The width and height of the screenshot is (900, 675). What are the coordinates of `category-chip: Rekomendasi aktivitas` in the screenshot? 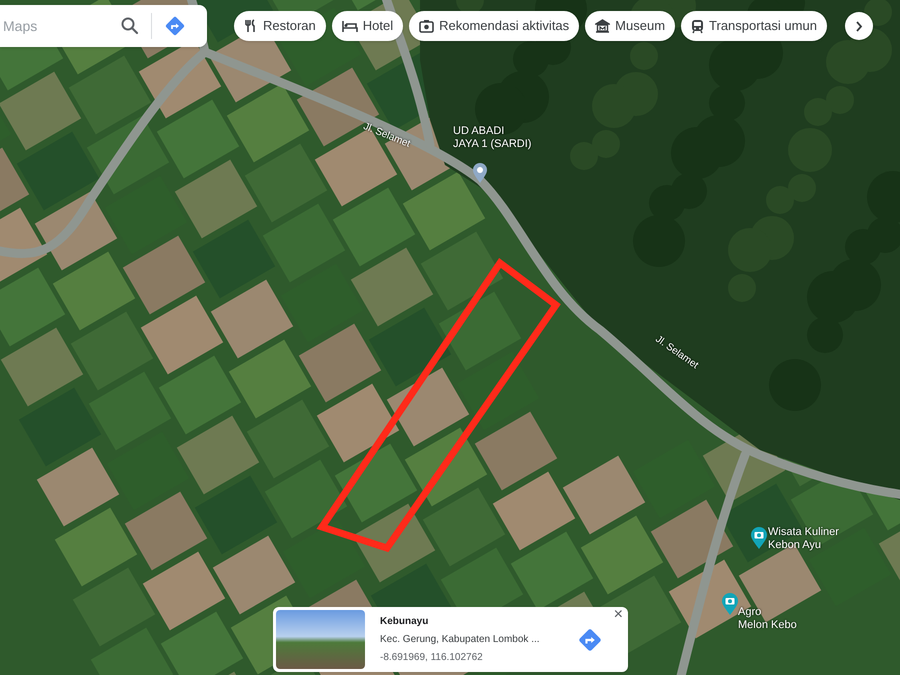 It's located at (494, 26).